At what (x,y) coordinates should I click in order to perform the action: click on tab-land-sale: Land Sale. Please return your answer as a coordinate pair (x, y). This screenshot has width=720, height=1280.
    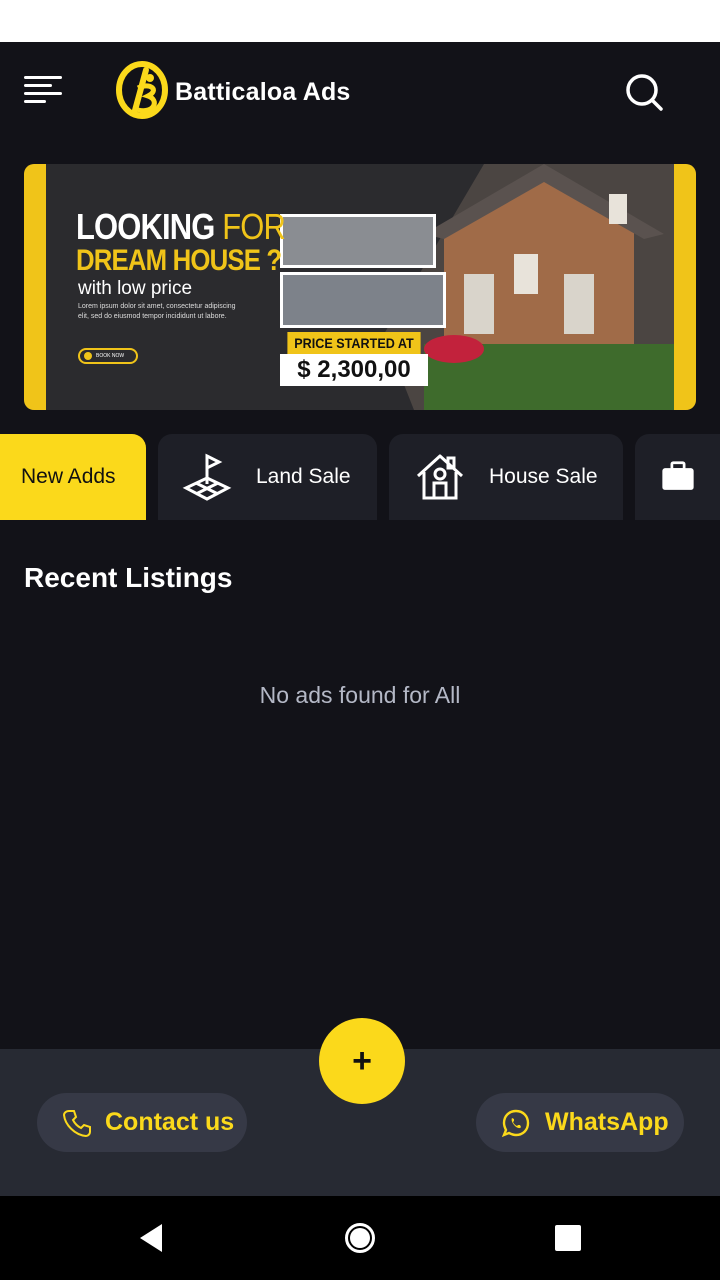
    Looking at the image, I should click on (267, 477).